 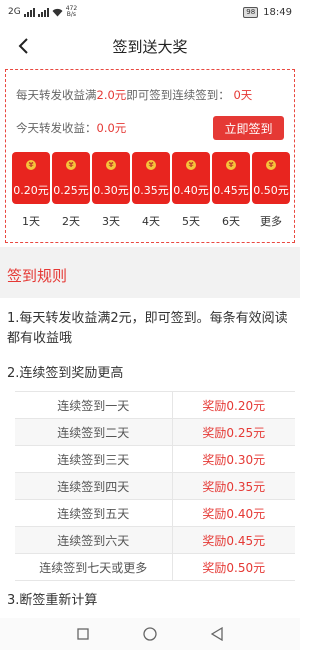 I want to click on packet-day-6: ¥0.45元 6天, so click(x=231, y=190).